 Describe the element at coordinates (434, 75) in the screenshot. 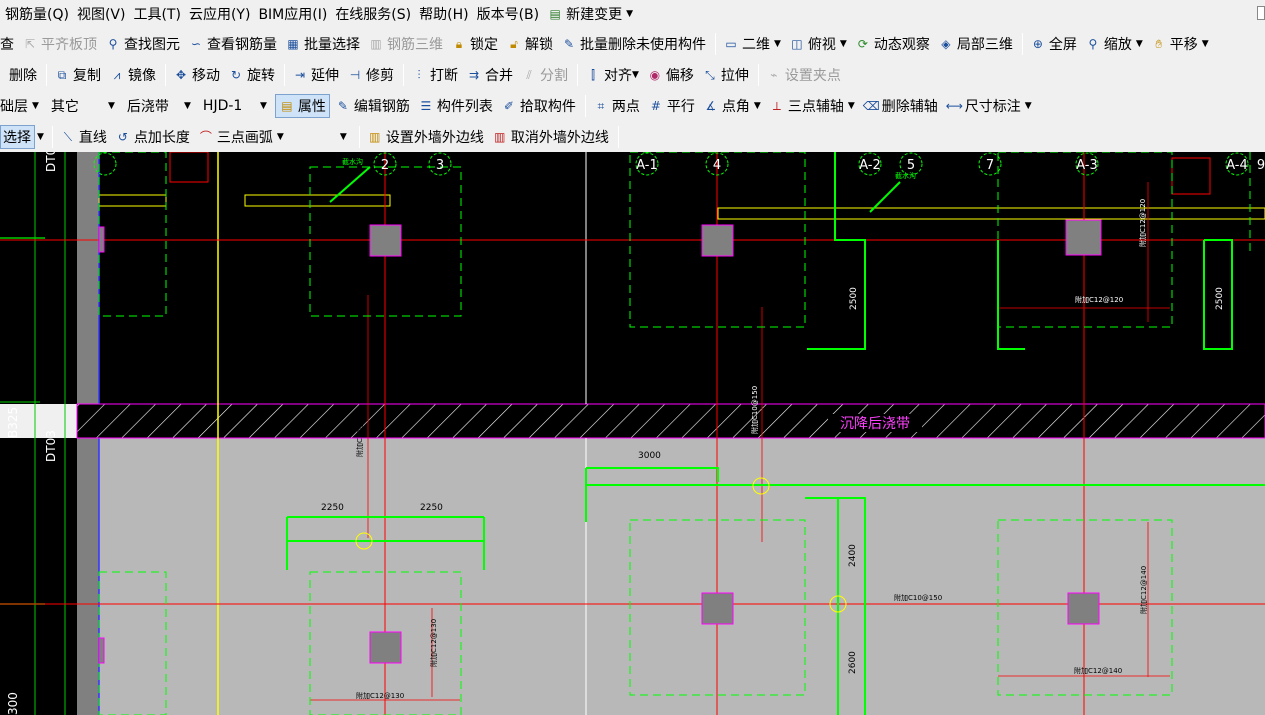

I see `break-button: ⫶ 打断` at that location.